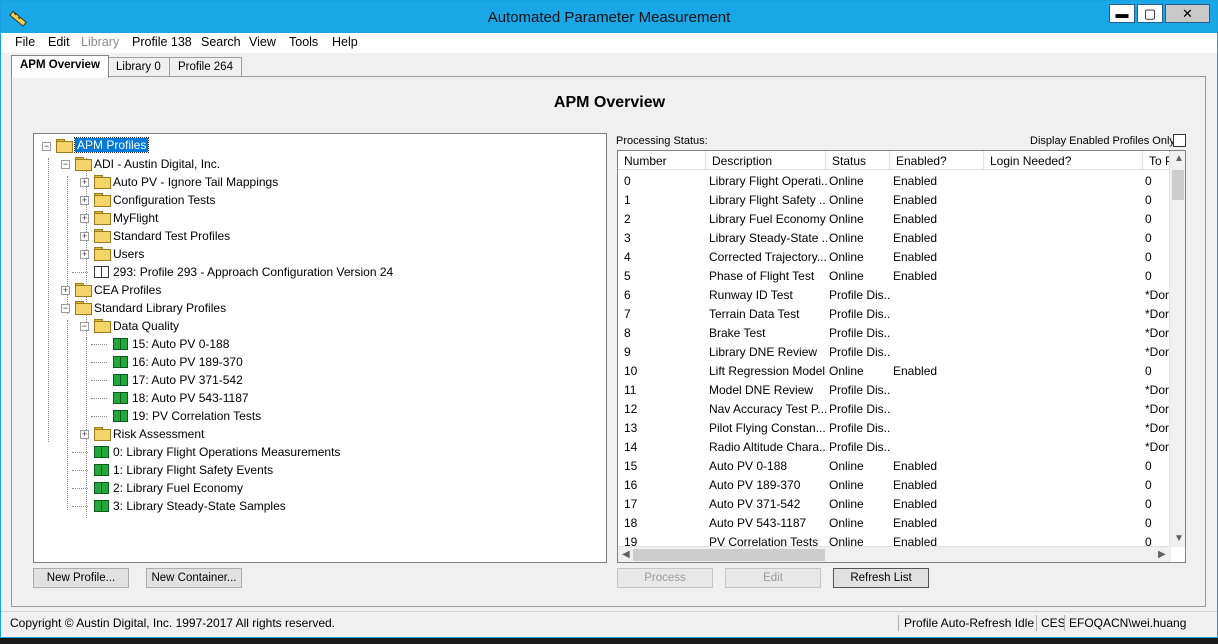 The image size is (1218, 644). What do you see at coordinates (319, 344) in the screenshot?
I see `tree-node: 15: Auto PV 0-188` at bounding box center [319, 344].